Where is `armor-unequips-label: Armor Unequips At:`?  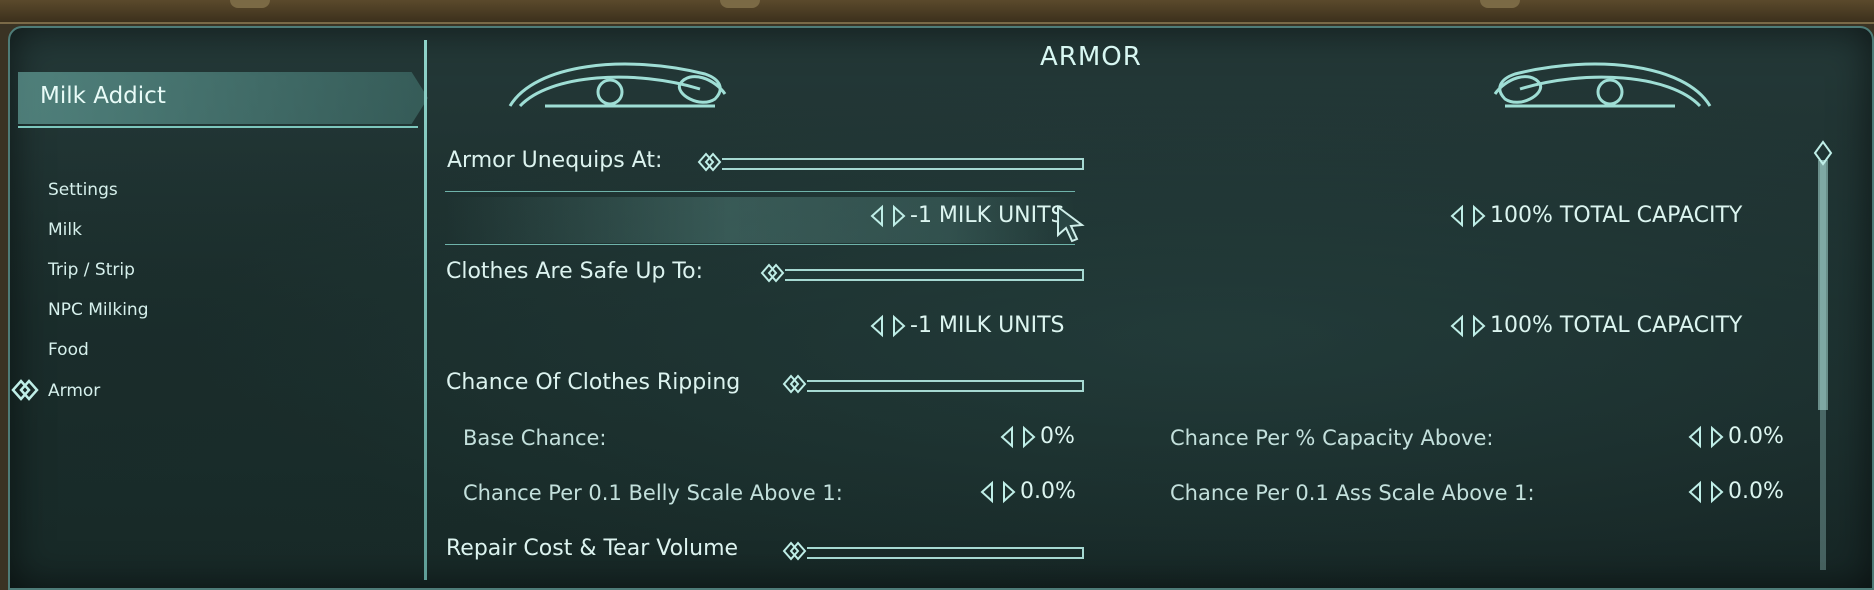 armor-unequips-label: Armor Unequips At: is located at coordinates (555, 160).